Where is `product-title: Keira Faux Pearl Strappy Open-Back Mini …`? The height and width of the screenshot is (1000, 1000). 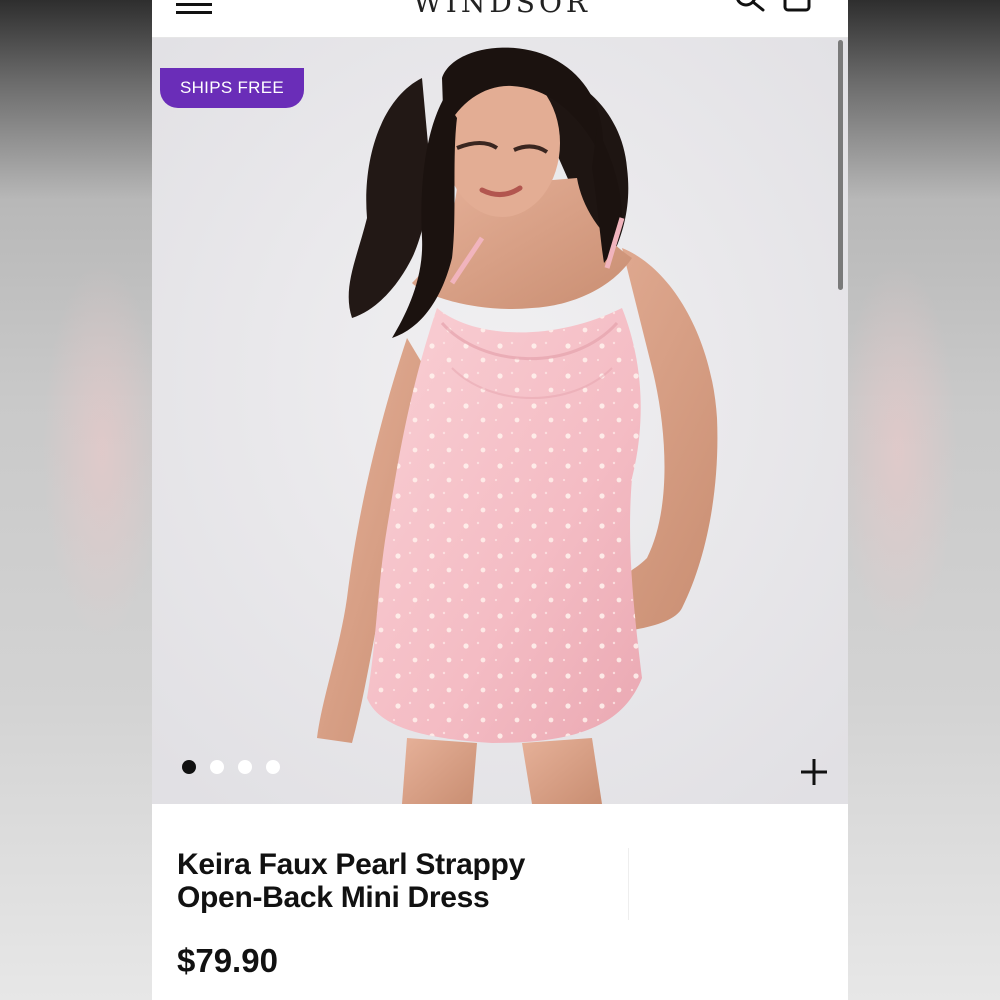 product-title: Keira Faux Pearl Strappy Open-Back Mini … is located at coordinates (351, 881).